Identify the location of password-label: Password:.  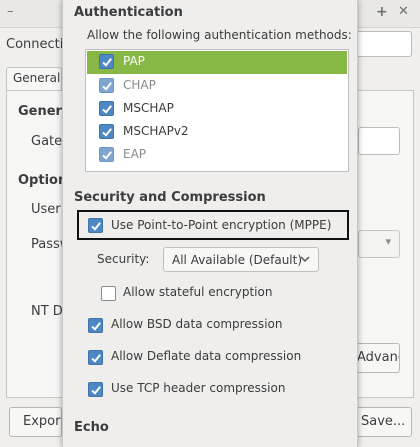
(46, 244).